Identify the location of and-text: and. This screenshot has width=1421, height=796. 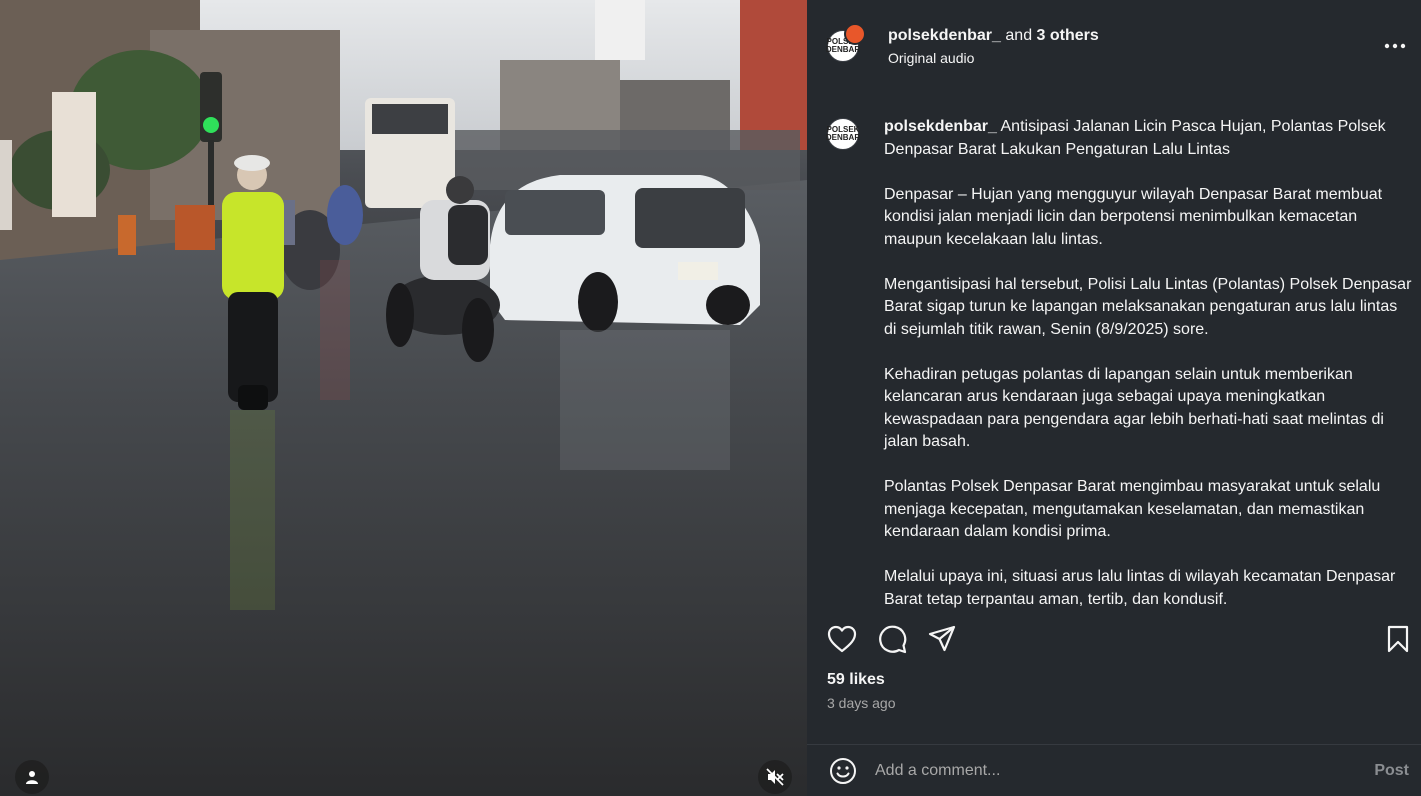
(1019, 35).